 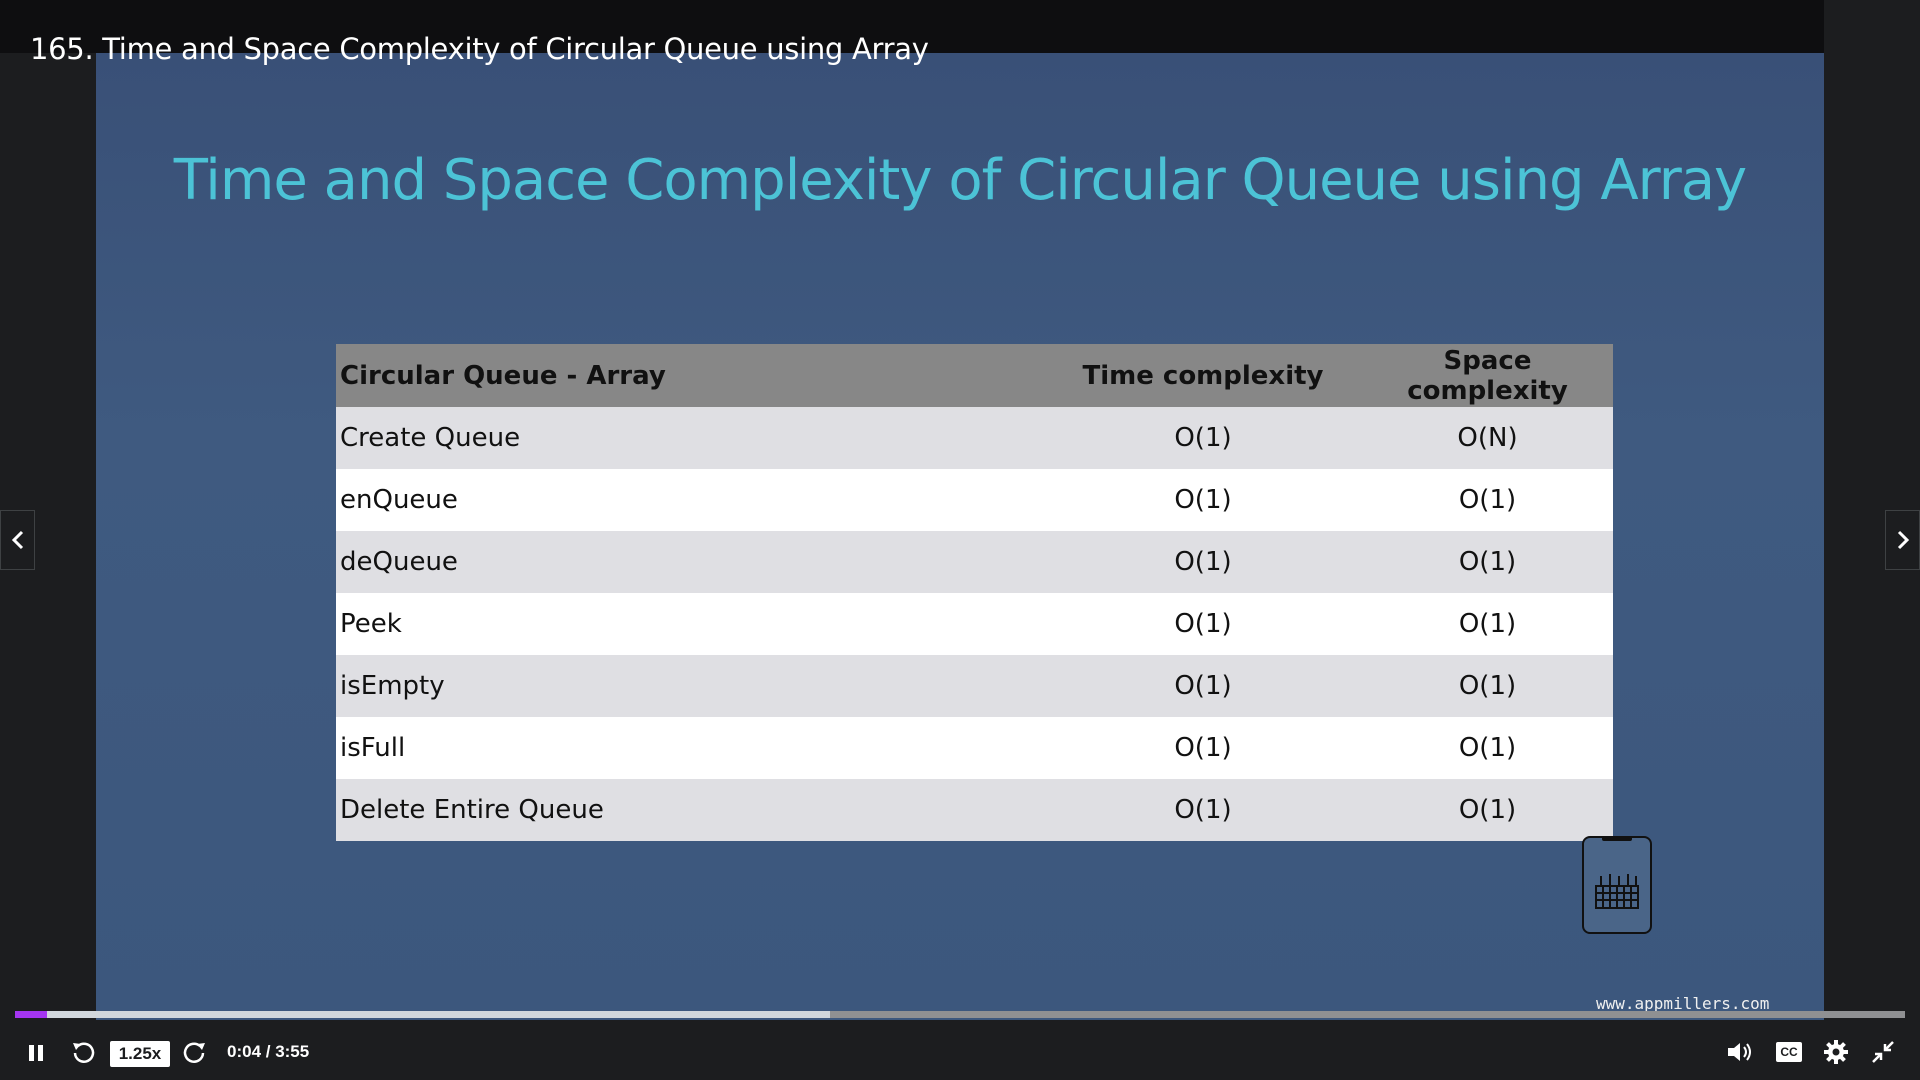 I want to click on chevron-right-icon, so click(x=1903, y=540).